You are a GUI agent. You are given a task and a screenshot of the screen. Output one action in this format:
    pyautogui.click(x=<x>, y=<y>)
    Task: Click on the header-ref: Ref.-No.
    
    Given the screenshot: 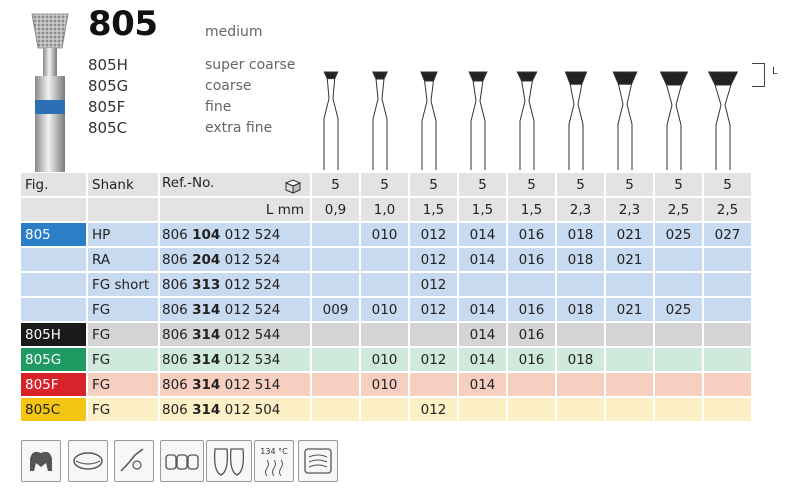 What is the action you would take?
    pyautogui.click(x=235, y=185)
    